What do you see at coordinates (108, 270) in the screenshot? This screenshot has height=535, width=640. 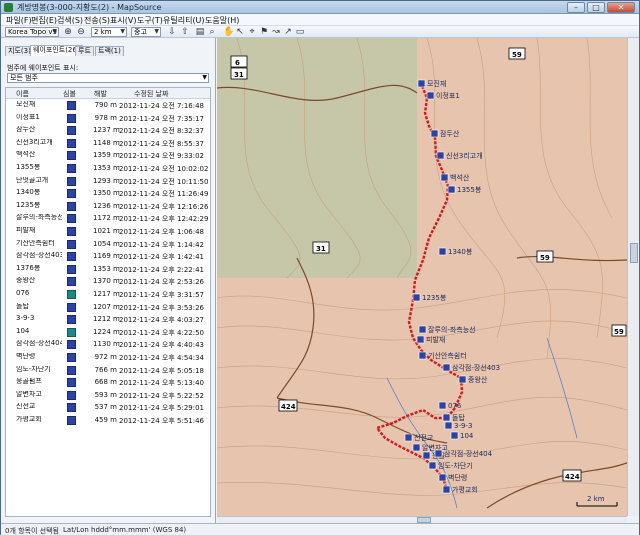 I see `waypoint-row: 1376봉 1353 m 2012-11-24 오후 2:22:41` at bounding box center [108, 270].